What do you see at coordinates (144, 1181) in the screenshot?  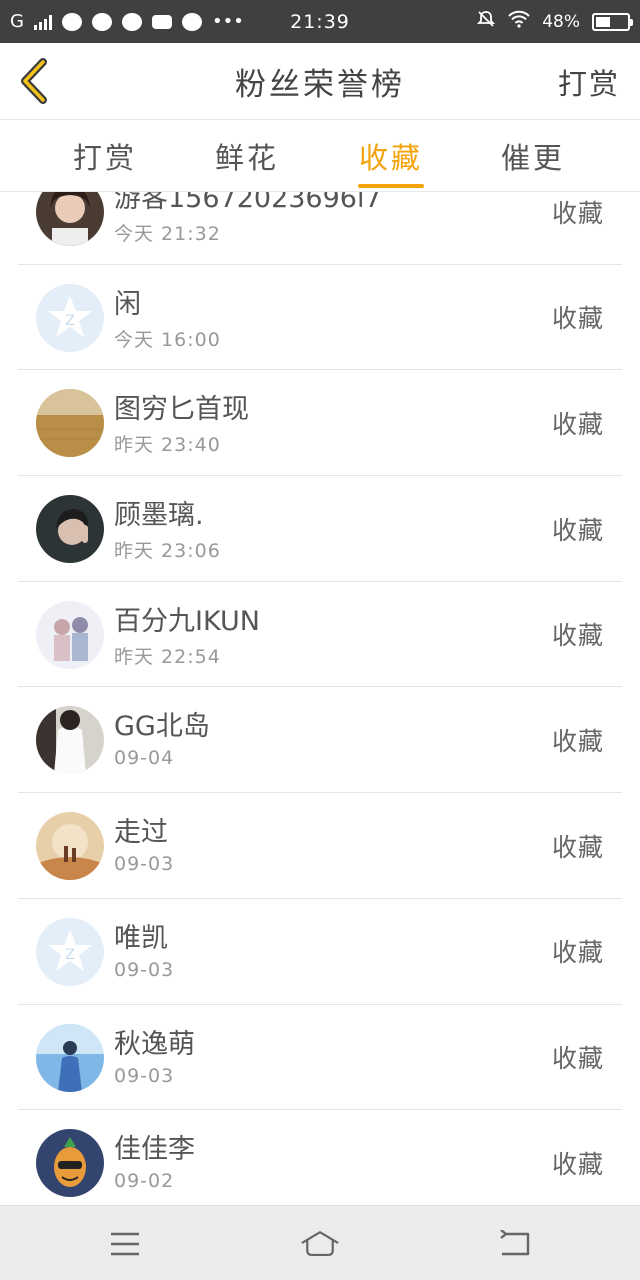 I see `timestamp: 09-02` at bounding box center [144, 1181].